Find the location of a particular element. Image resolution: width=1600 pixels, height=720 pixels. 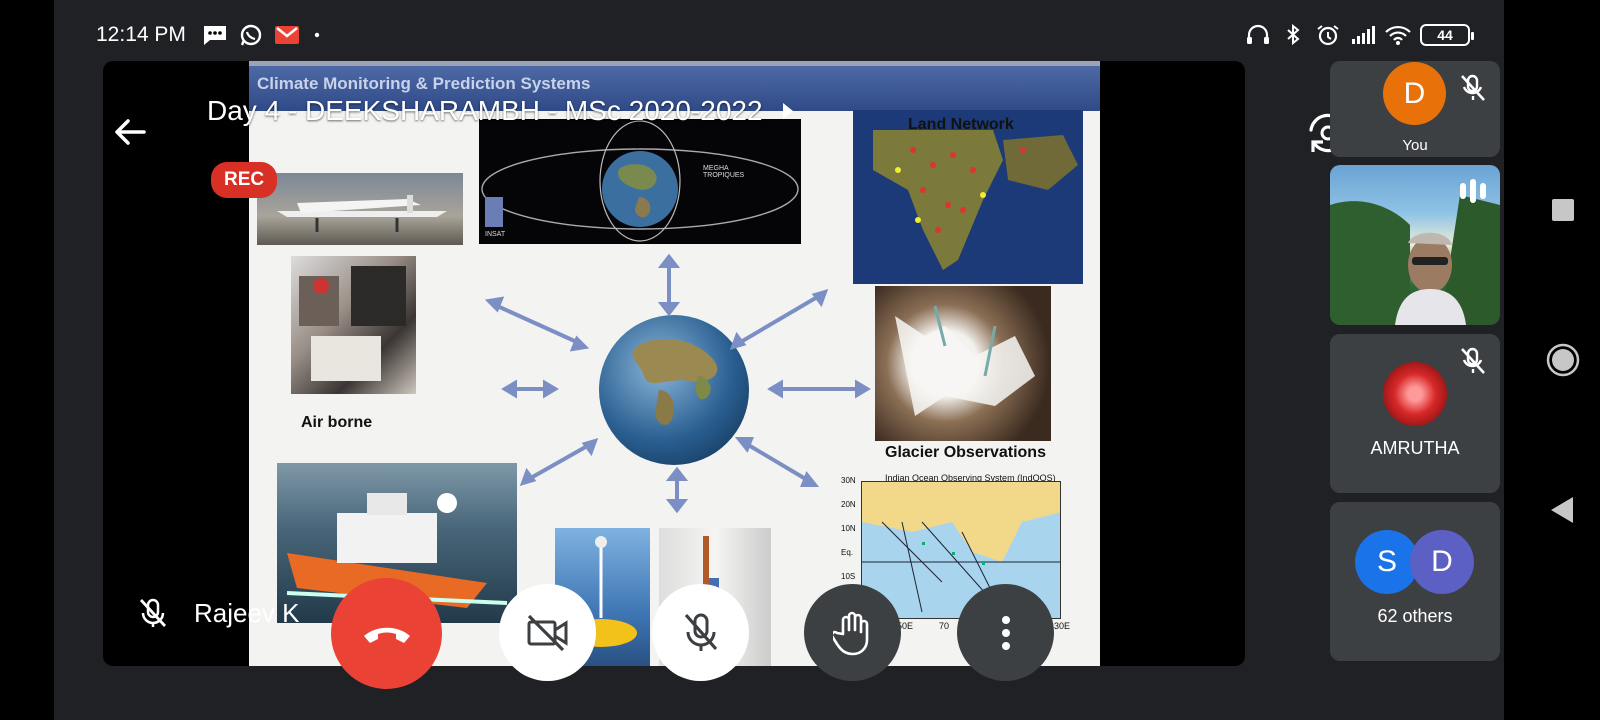

battery-indicator: 44 is located at coordinates (1447, 35).